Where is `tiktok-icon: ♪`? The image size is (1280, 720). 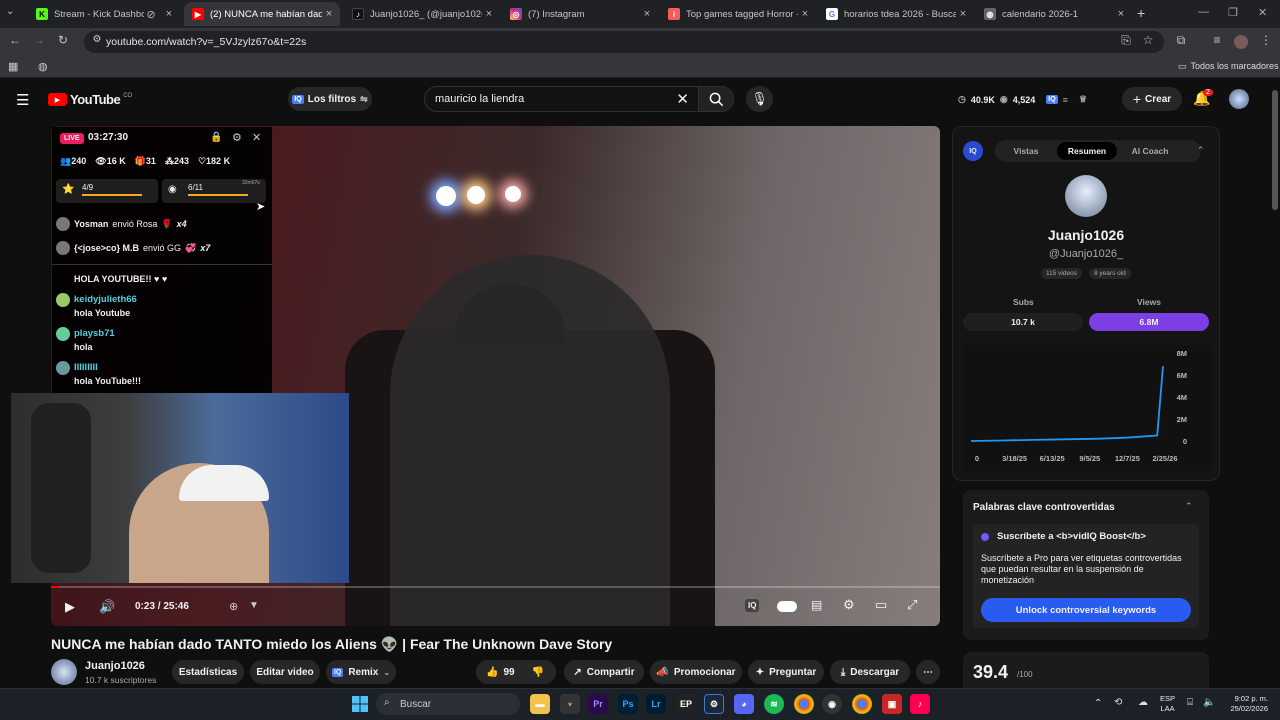 tiktok-icon: ♪ is located at coordinates (920, 704).